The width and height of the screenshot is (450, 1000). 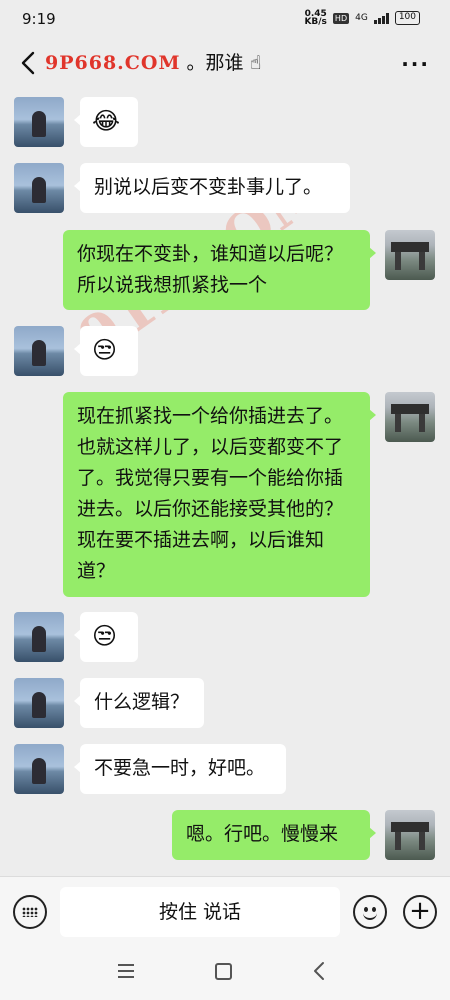 What do you see at coordinates (274, 835) in the screenshot?
I see `message-bubble: 嗯。行吧。慢慢来` at bounding box center [274, 835].